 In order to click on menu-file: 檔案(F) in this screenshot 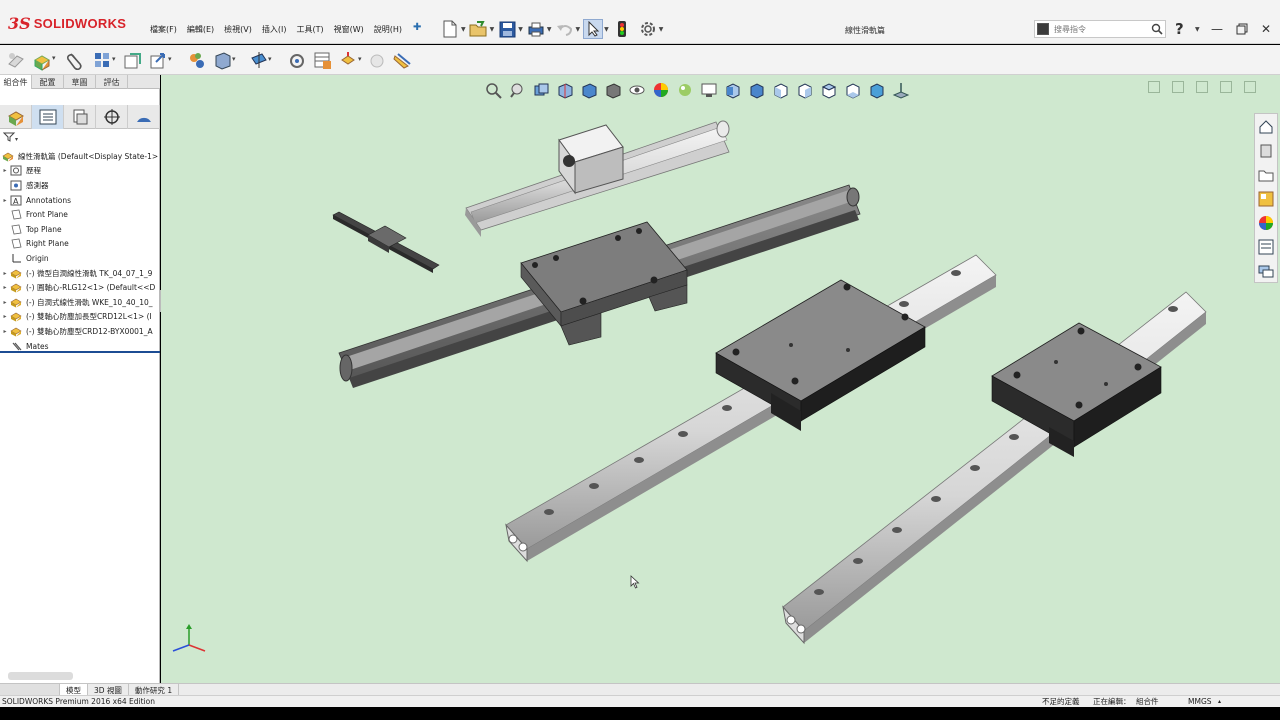, I will do `click(163, 29)`.